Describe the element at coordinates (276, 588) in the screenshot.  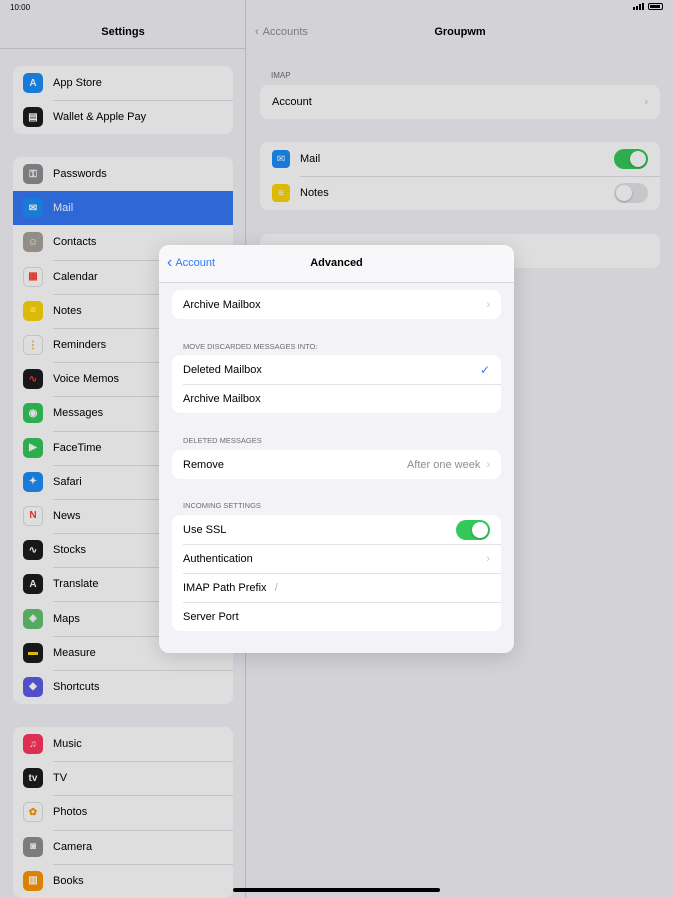
I see `imap-prefix-input: /` at that location.